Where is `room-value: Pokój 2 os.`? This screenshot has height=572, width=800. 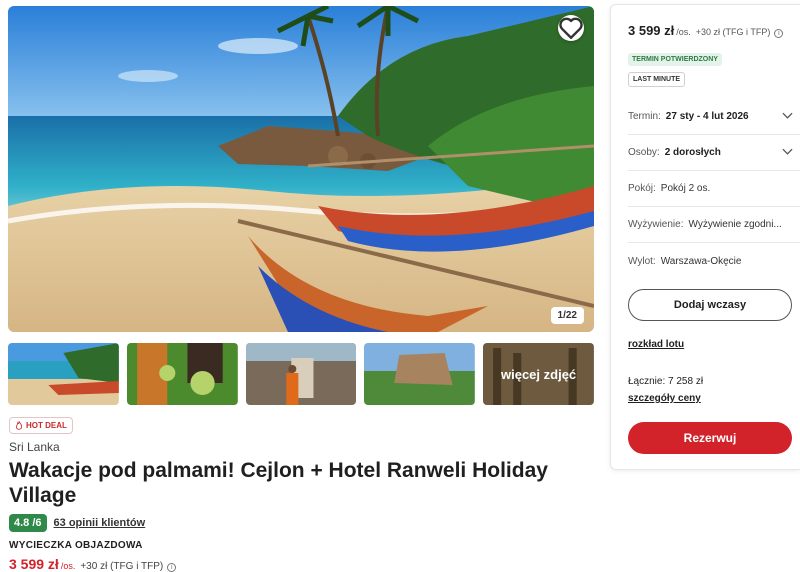
room-value: Pokój 2 os. is located at coordinates (685, 188).